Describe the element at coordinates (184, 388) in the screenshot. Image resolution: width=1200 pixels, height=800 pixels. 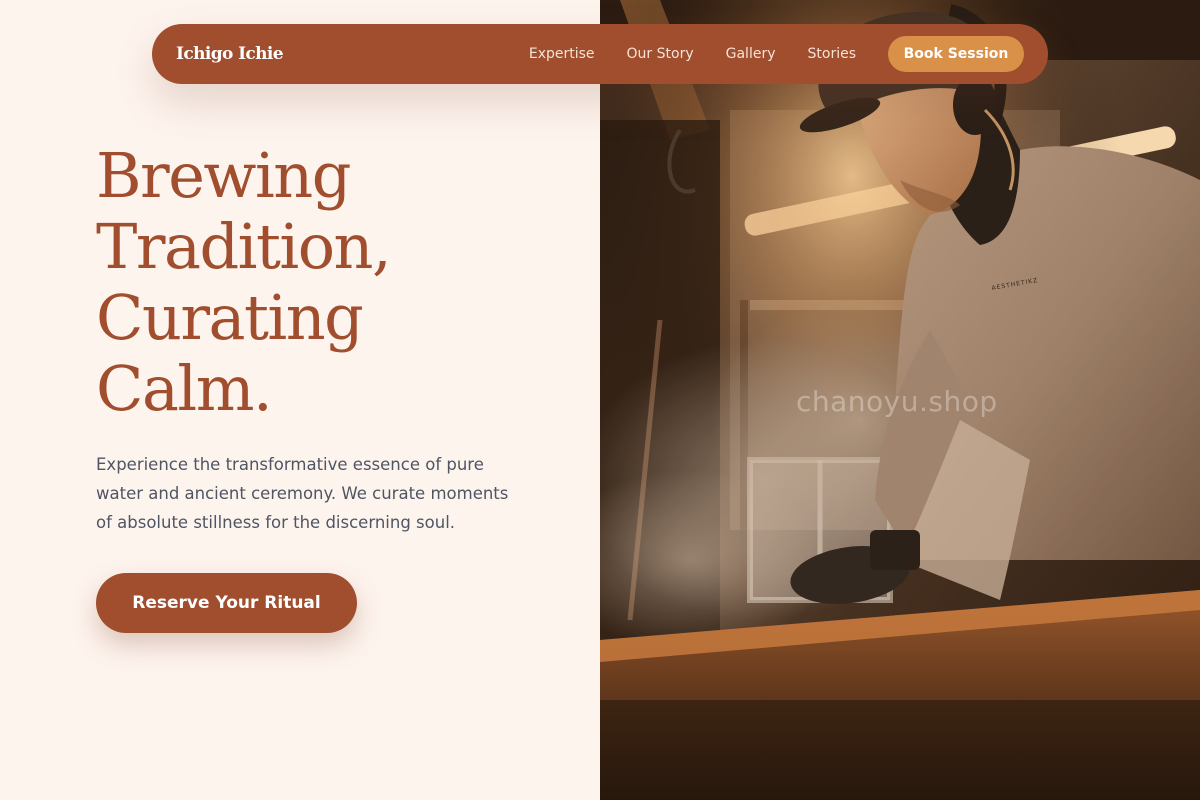
I see `hero-title-line: Calm.` at that location.